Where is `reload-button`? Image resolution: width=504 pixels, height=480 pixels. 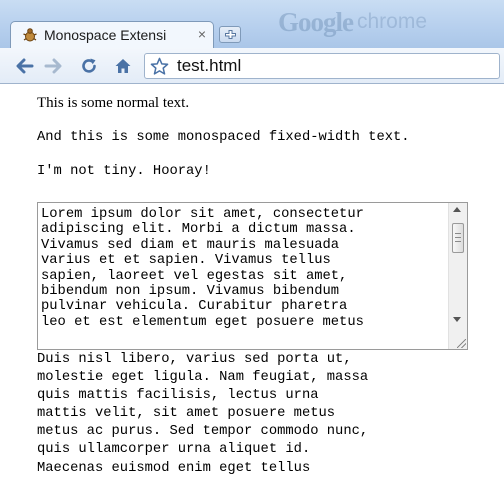 reload-button is located at coordinates (89, 66).